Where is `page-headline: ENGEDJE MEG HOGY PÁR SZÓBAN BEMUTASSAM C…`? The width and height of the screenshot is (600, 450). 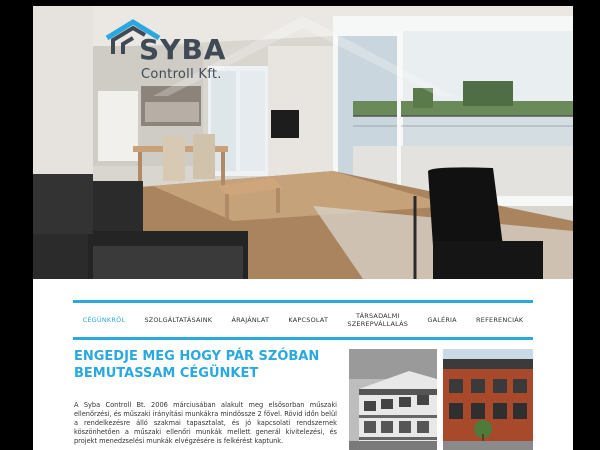
page-headline: ENGEDJE MEG HOGY PÁR SZÓBAN BEMUTASSAM C… is located at coordinates (197, 365).